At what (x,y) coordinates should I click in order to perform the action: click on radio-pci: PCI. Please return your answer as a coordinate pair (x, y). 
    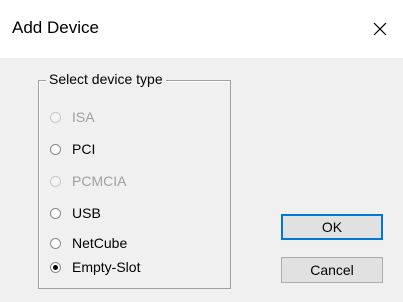
    Looking at the image, I should click on (72, 149).